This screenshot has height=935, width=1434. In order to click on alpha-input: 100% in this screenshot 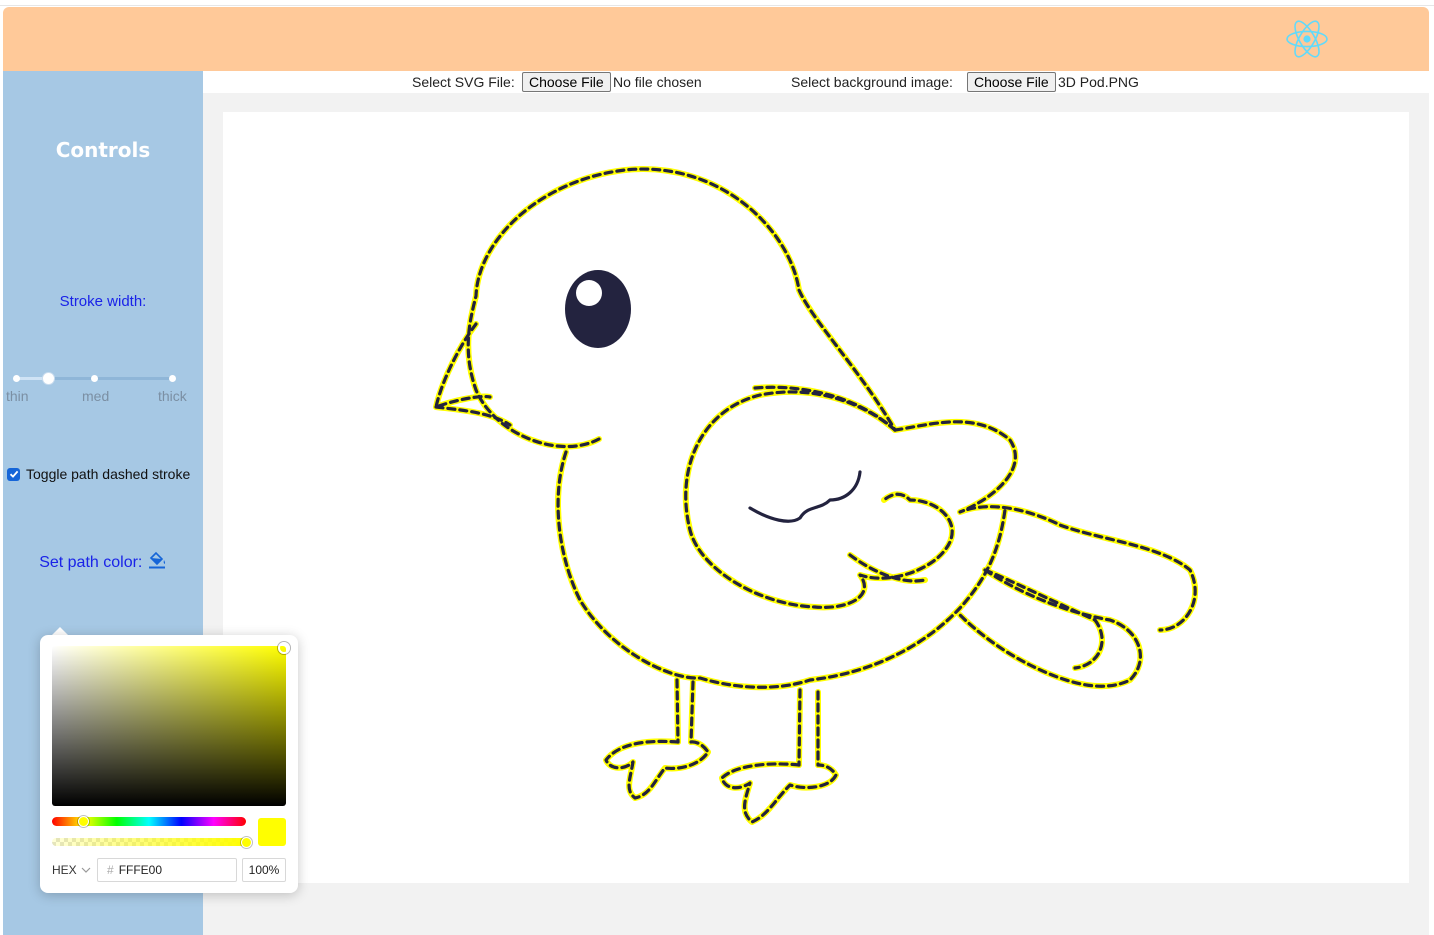, I will do `click(264, 870)`.